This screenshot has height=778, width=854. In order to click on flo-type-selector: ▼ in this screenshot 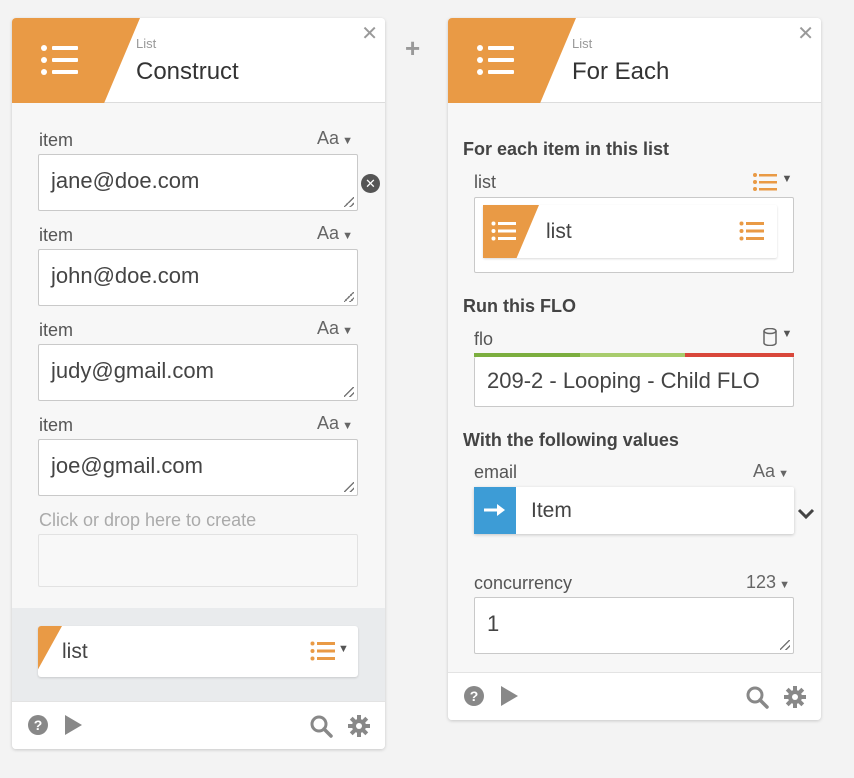, I will do `click(778, 339)`.